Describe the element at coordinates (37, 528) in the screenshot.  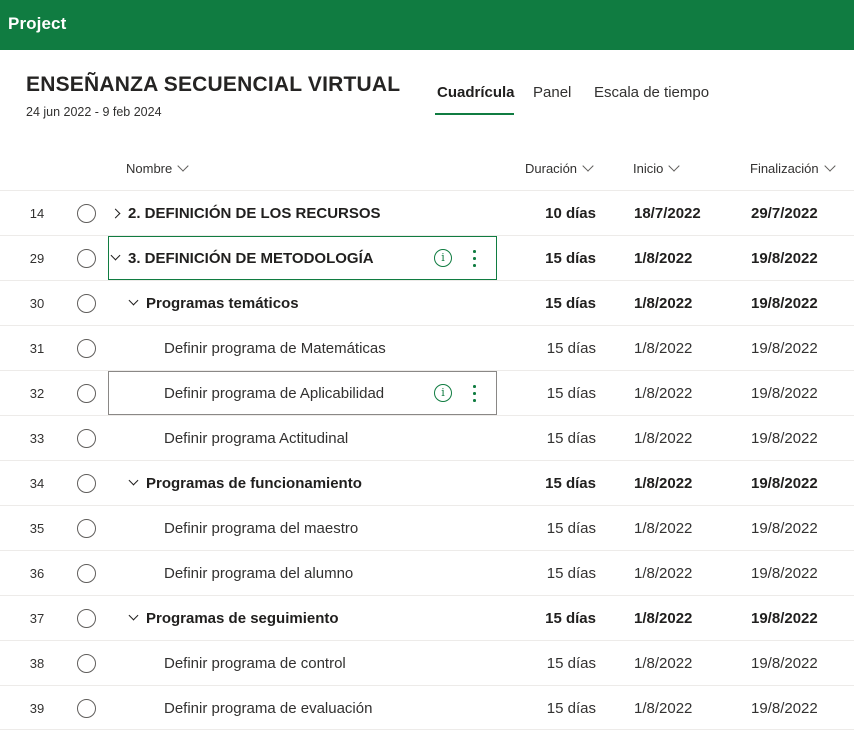
I see `row-number: 35` at that location.